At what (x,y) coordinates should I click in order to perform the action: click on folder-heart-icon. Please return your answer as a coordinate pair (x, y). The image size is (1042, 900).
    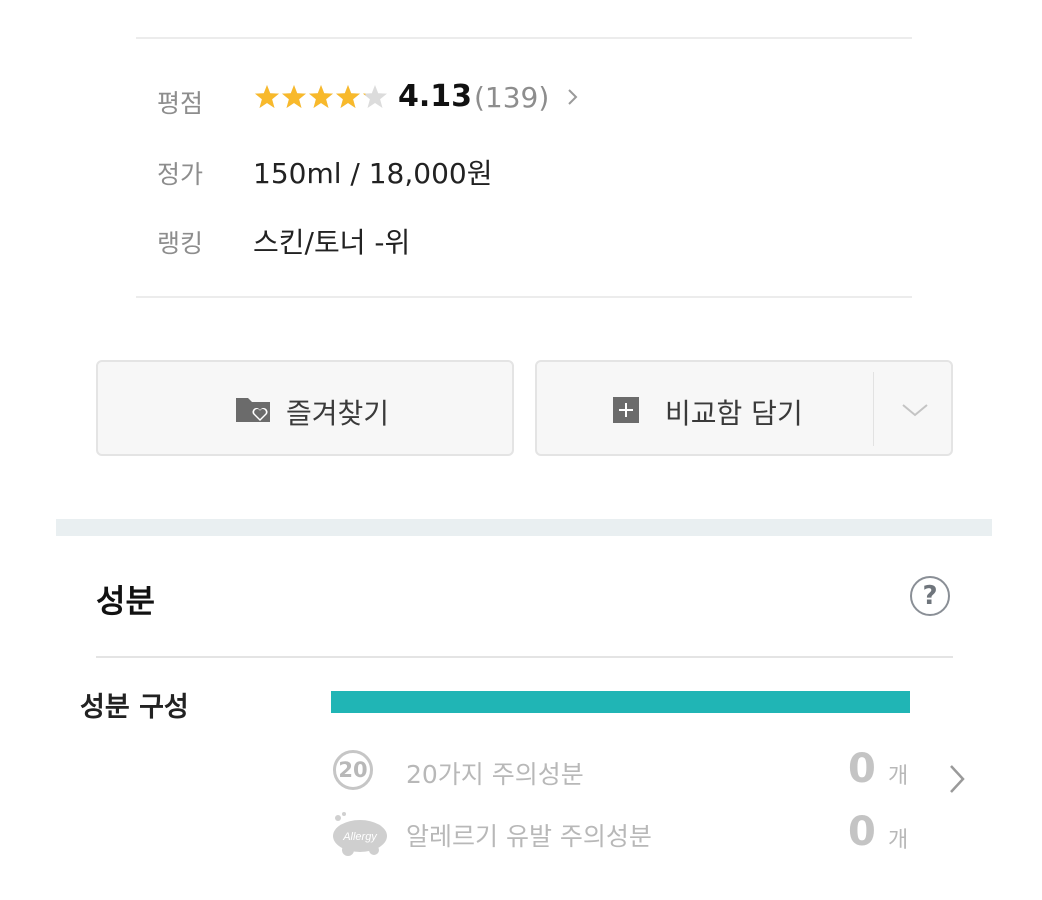
    Looking at the image, I should click on (253, 410).